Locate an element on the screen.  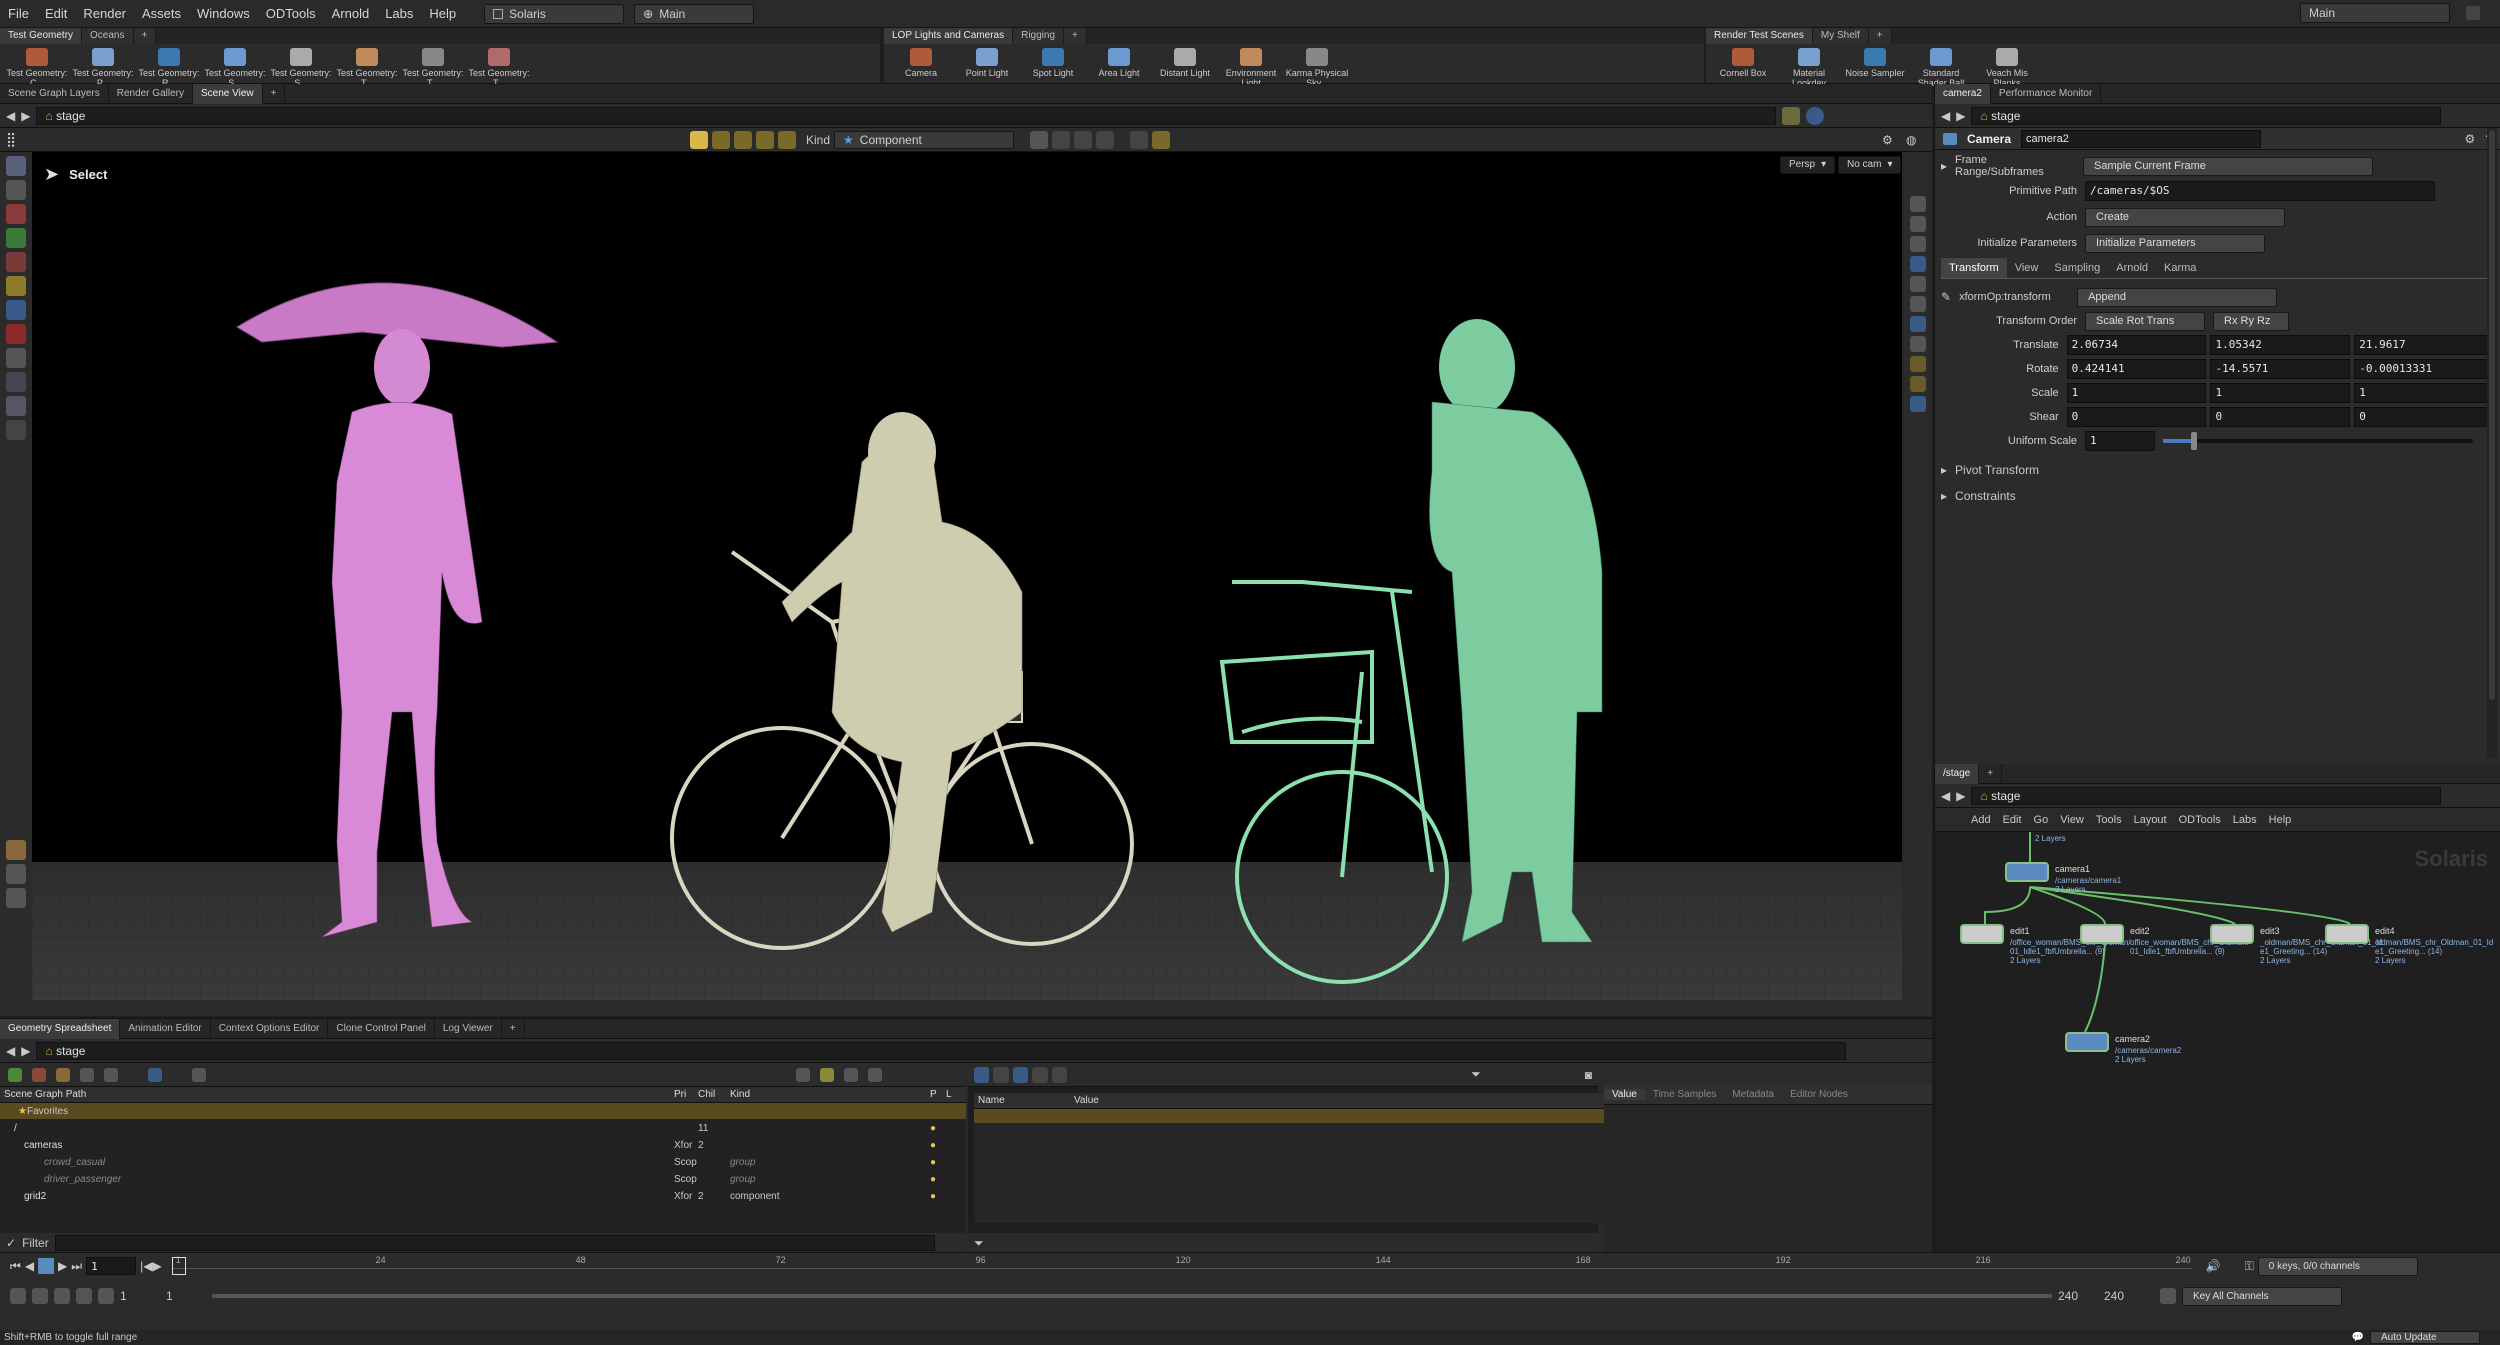
kind-dropdown: ★ Component is located at coordinates (924, 139).